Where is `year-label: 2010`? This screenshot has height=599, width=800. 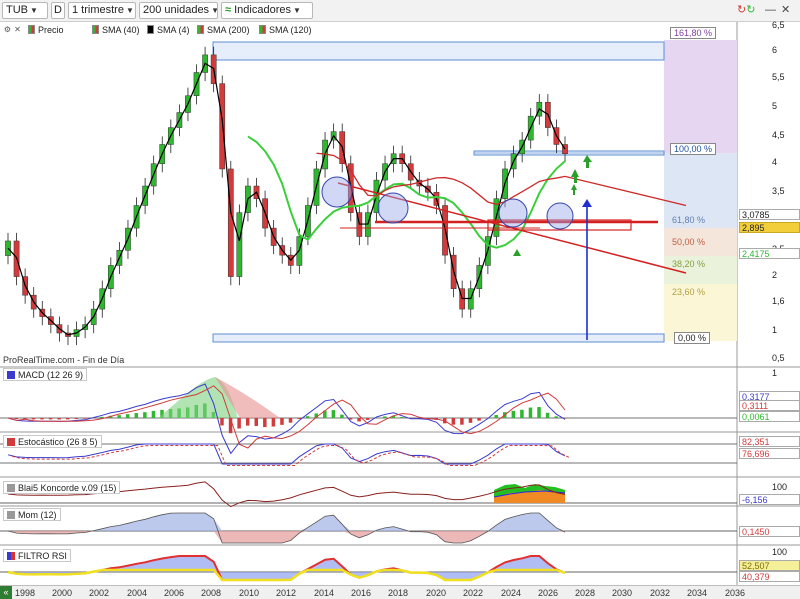
year-label: 2010 is located at coordinates (249, 593).